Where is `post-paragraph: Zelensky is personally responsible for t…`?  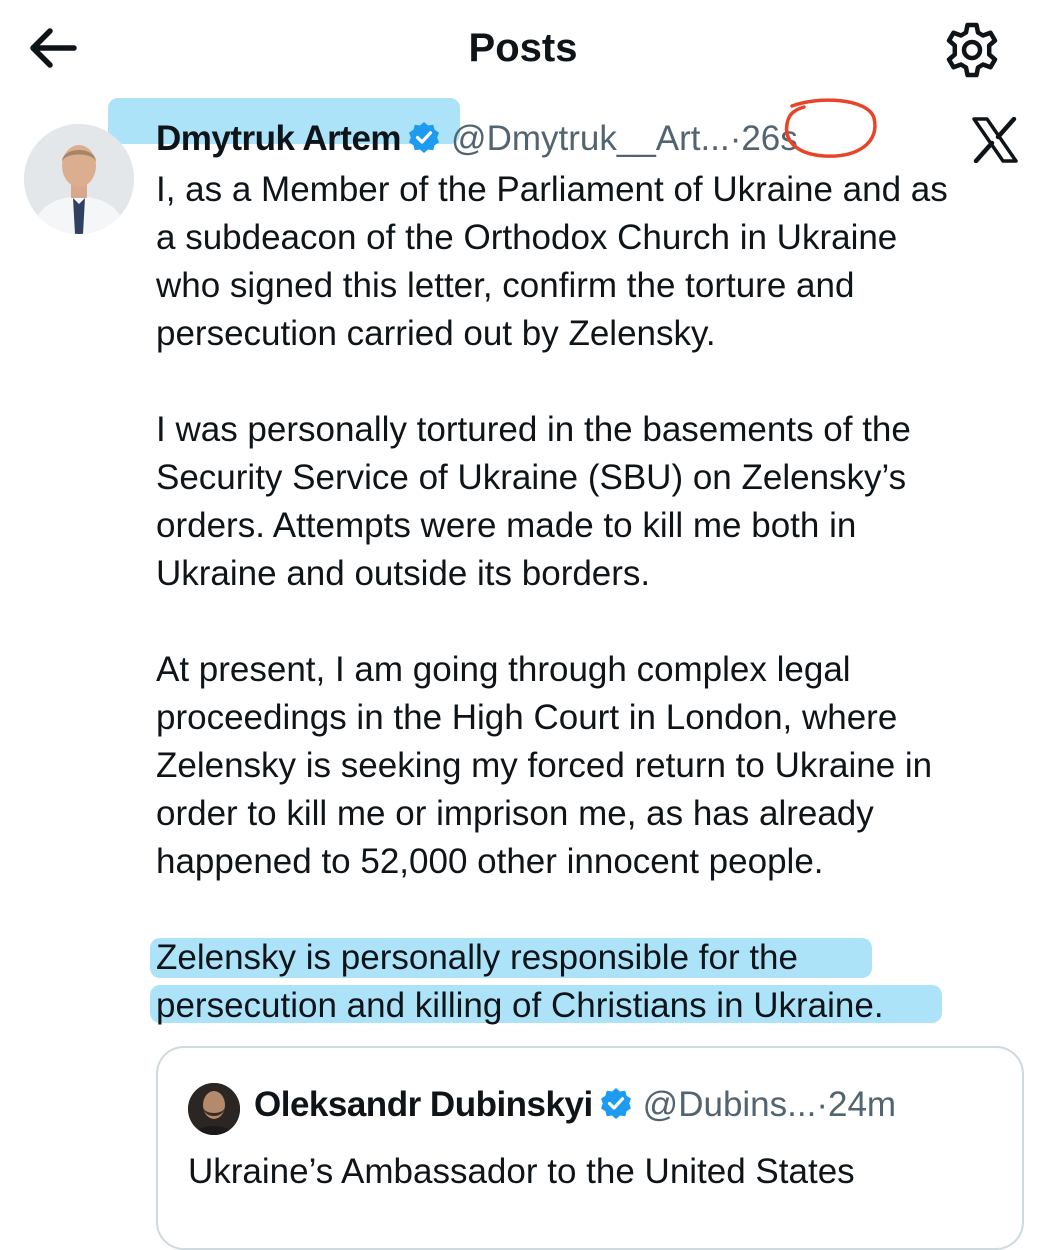 post-paragraph: Zelensky is personally responsible for t… is located at coordinates (596, 982).